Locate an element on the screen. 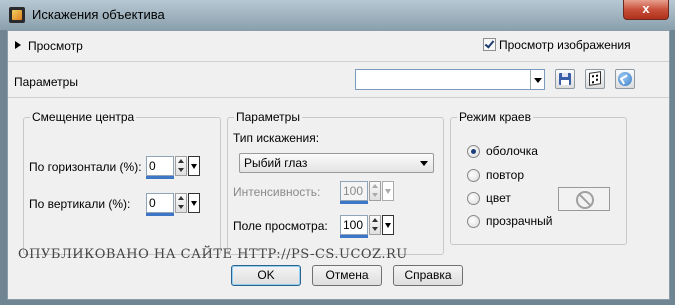 The height and width of the screenshot is (305, 675). radio-wrap-label: оболочка is located at coordinates (512, 151).